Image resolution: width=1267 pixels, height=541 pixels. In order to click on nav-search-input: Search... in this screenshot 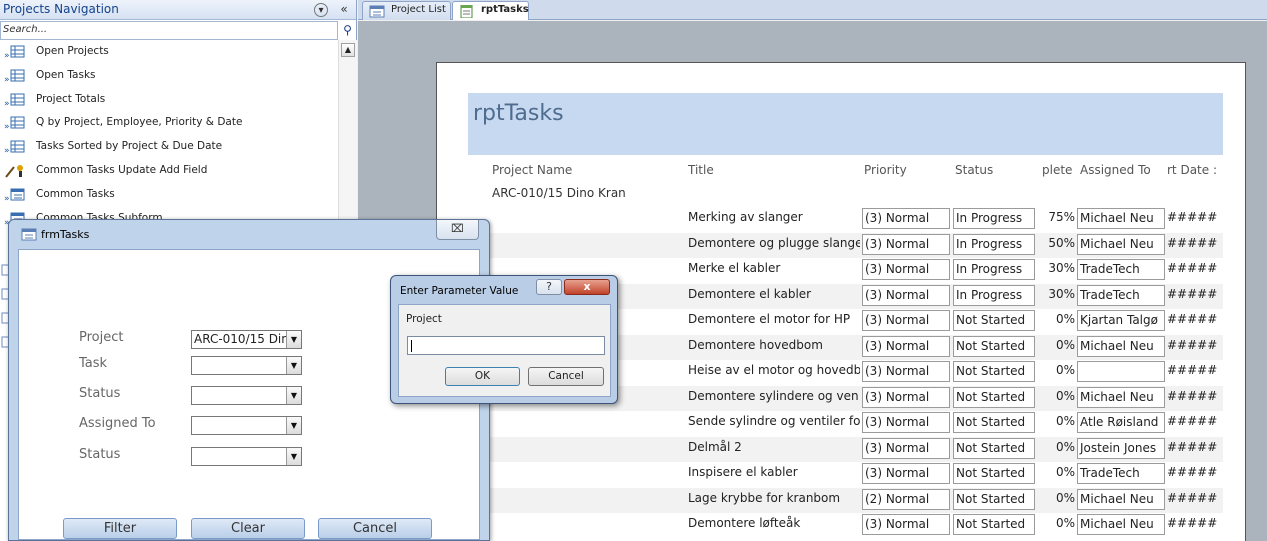, I will do `click(169, 30)`.